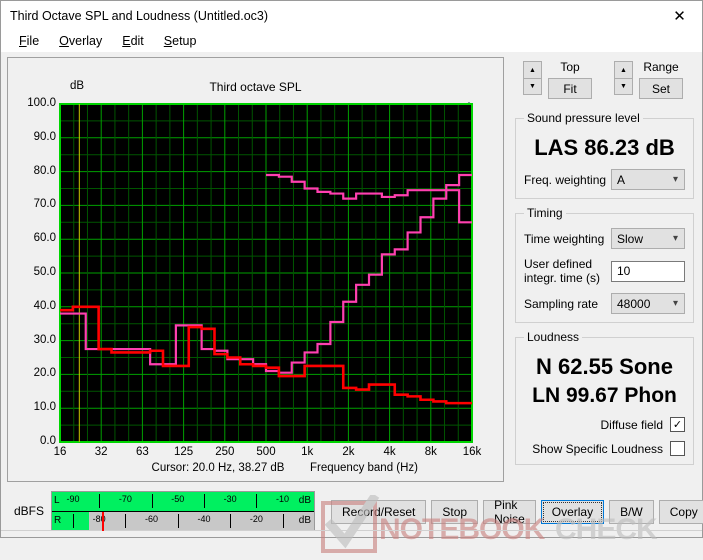 The height and width of the screenshot is (560, 703). Describe the element at coordinates (351, 533) in the screenshot. I see `status-bar` at that location.